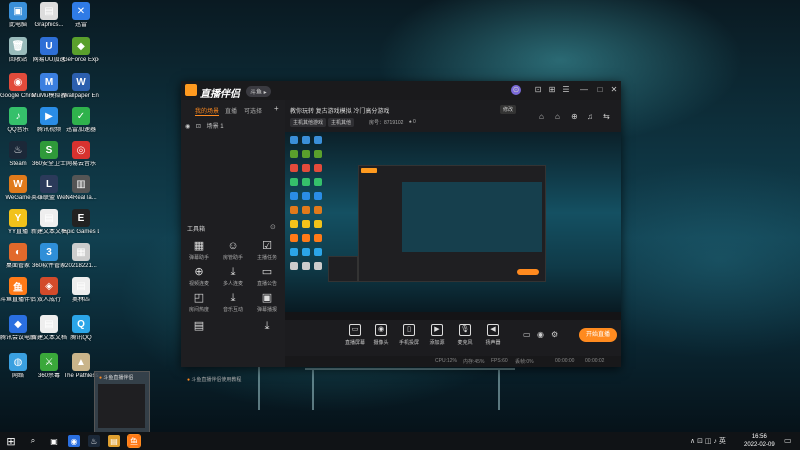  I want to click on steam-taskbar-icon: ♨, so click(94, 441).